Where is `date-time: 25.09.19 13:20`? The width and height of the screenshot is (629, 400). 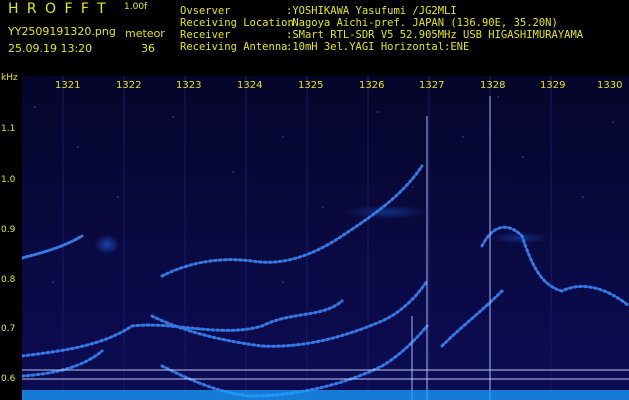
date-time: 25.09.19 13:20 is located at coordinates (50, 48).